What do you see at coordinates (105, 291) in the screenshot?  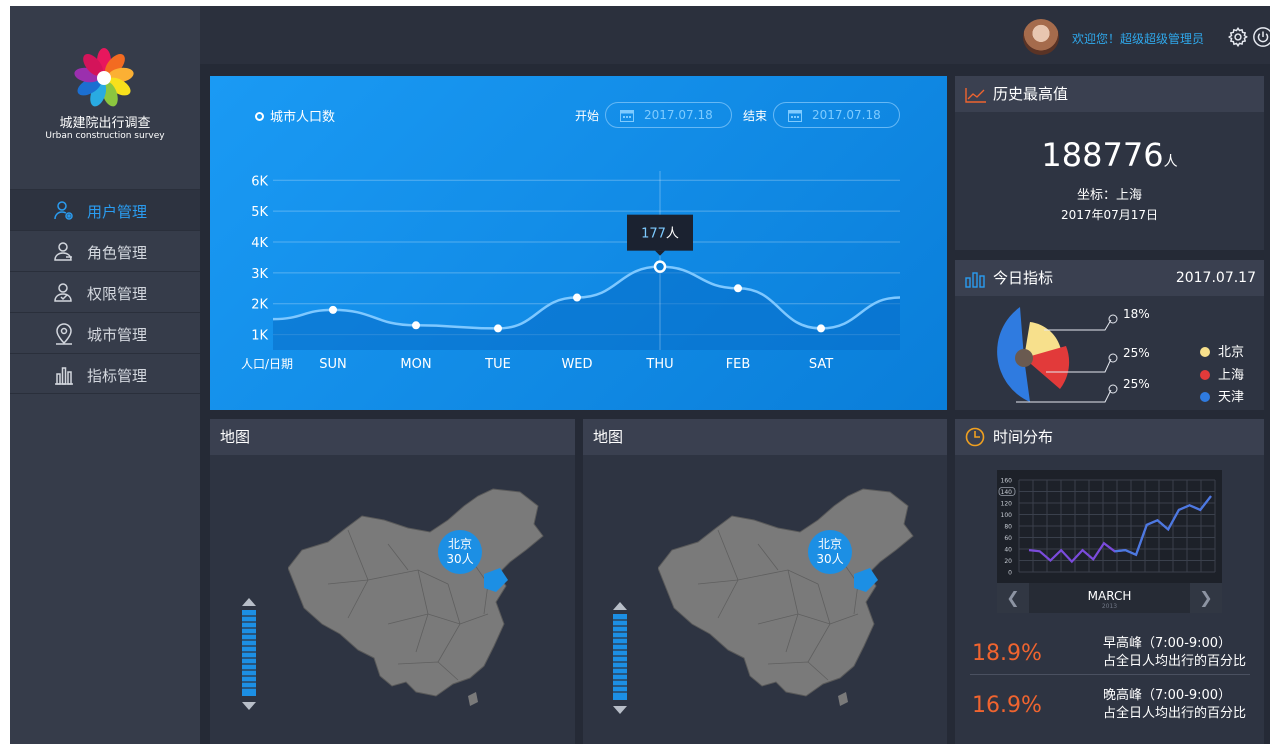 I see `nav-item-permission-management: 权限管理` at bounding box center [105, 291].